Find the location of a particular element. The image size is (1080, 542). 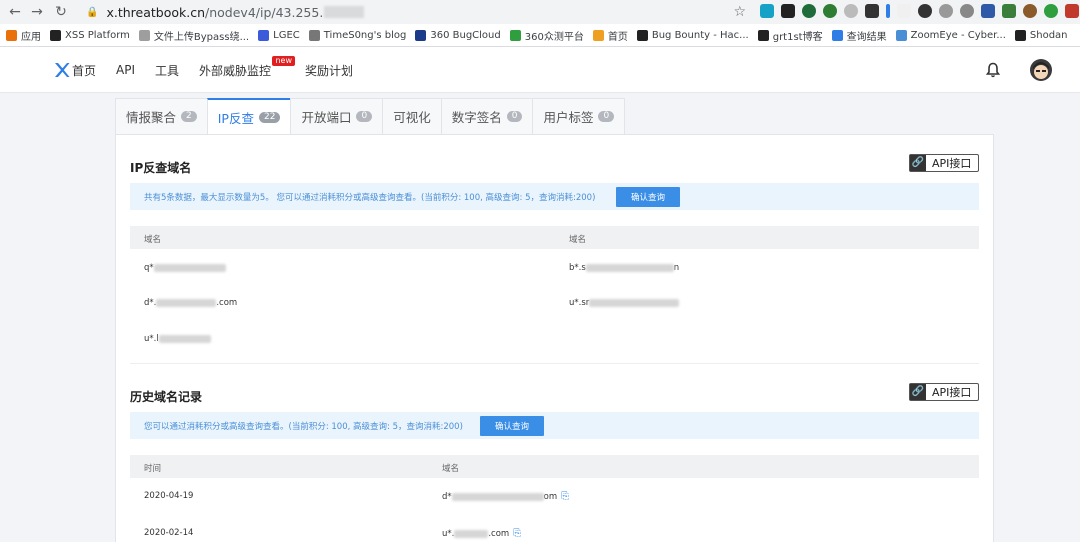

tab-open-ports: 开放端口 0 is located at coordinates (336, 116).